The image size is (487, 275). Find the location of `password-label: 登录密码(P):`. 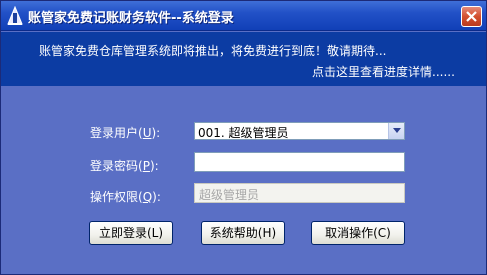

password-label: 登录密码(P): is located at coordinates (124, 166).